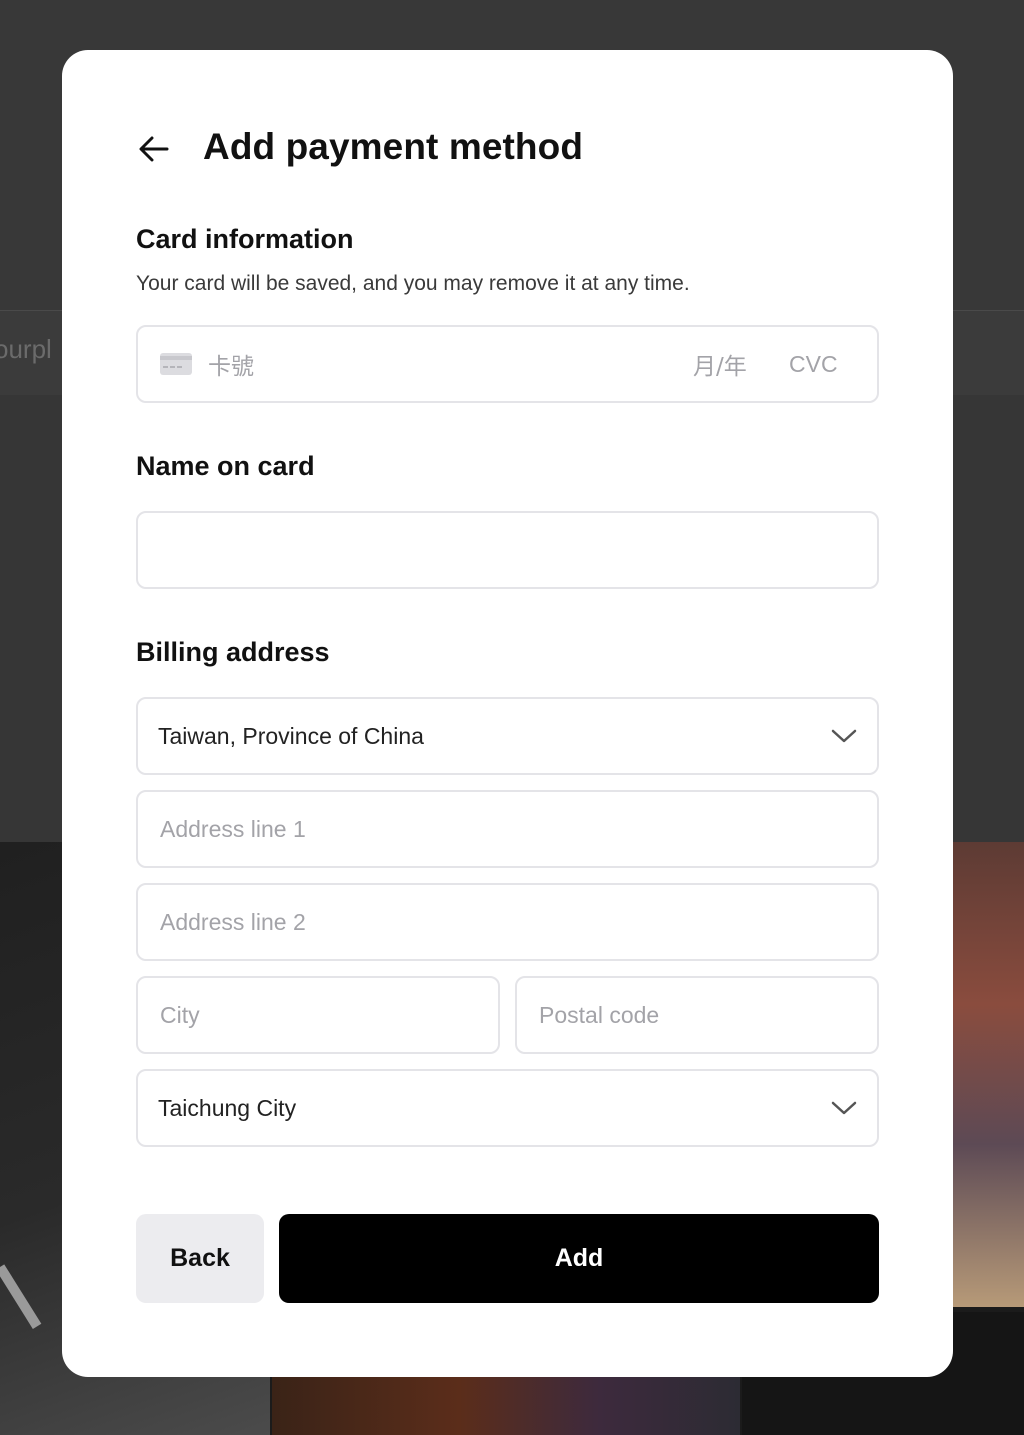 The height and width of the screenshot is (1435, 1024). I want to click on address-line-2-field, so click(507, 922).